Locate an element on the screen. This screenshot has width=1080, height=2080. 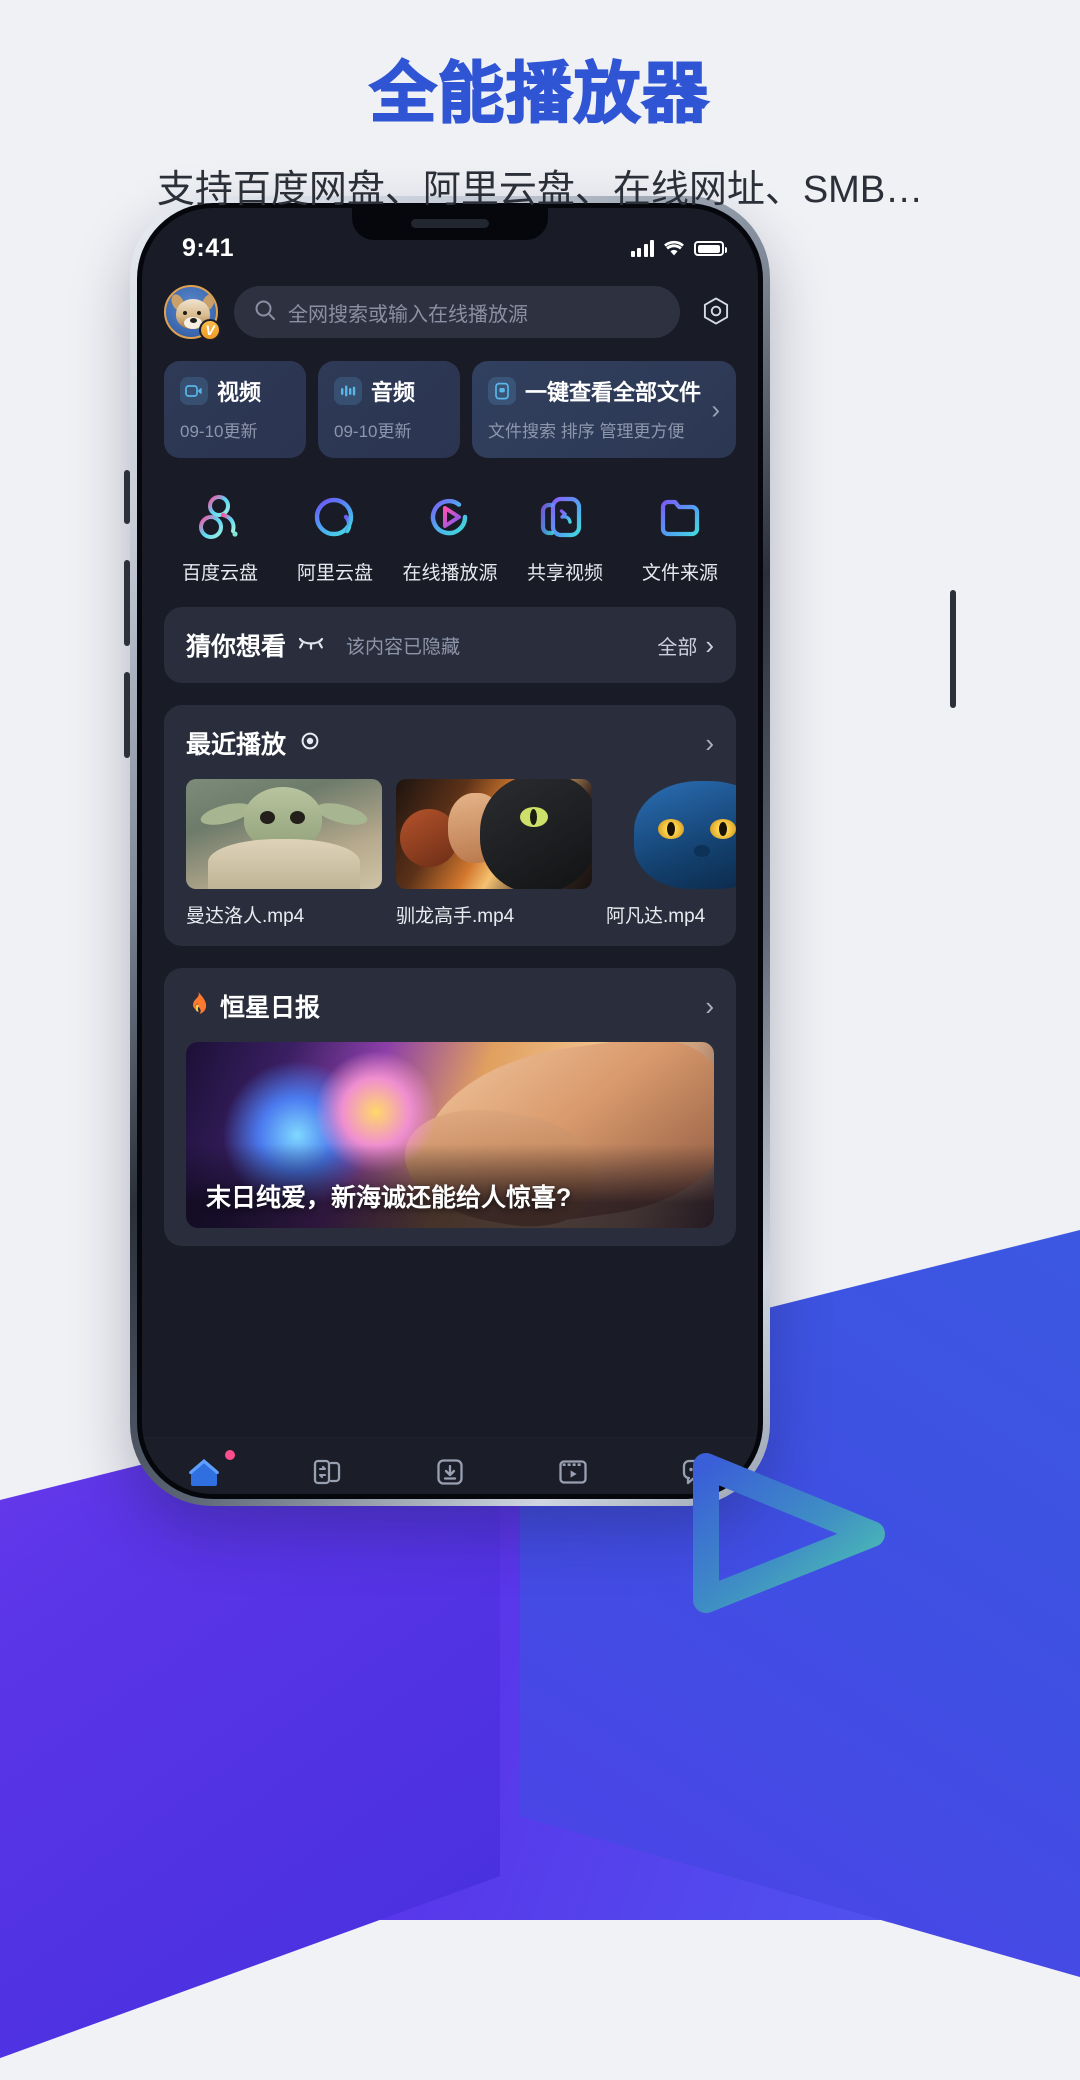
home-icon is located at coordinates (203, 1471).